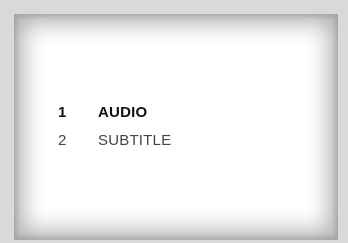  Describe the element at coordinates (123, 112) in the screenshot. I see `menu-item-label: AUDIO` at that location.